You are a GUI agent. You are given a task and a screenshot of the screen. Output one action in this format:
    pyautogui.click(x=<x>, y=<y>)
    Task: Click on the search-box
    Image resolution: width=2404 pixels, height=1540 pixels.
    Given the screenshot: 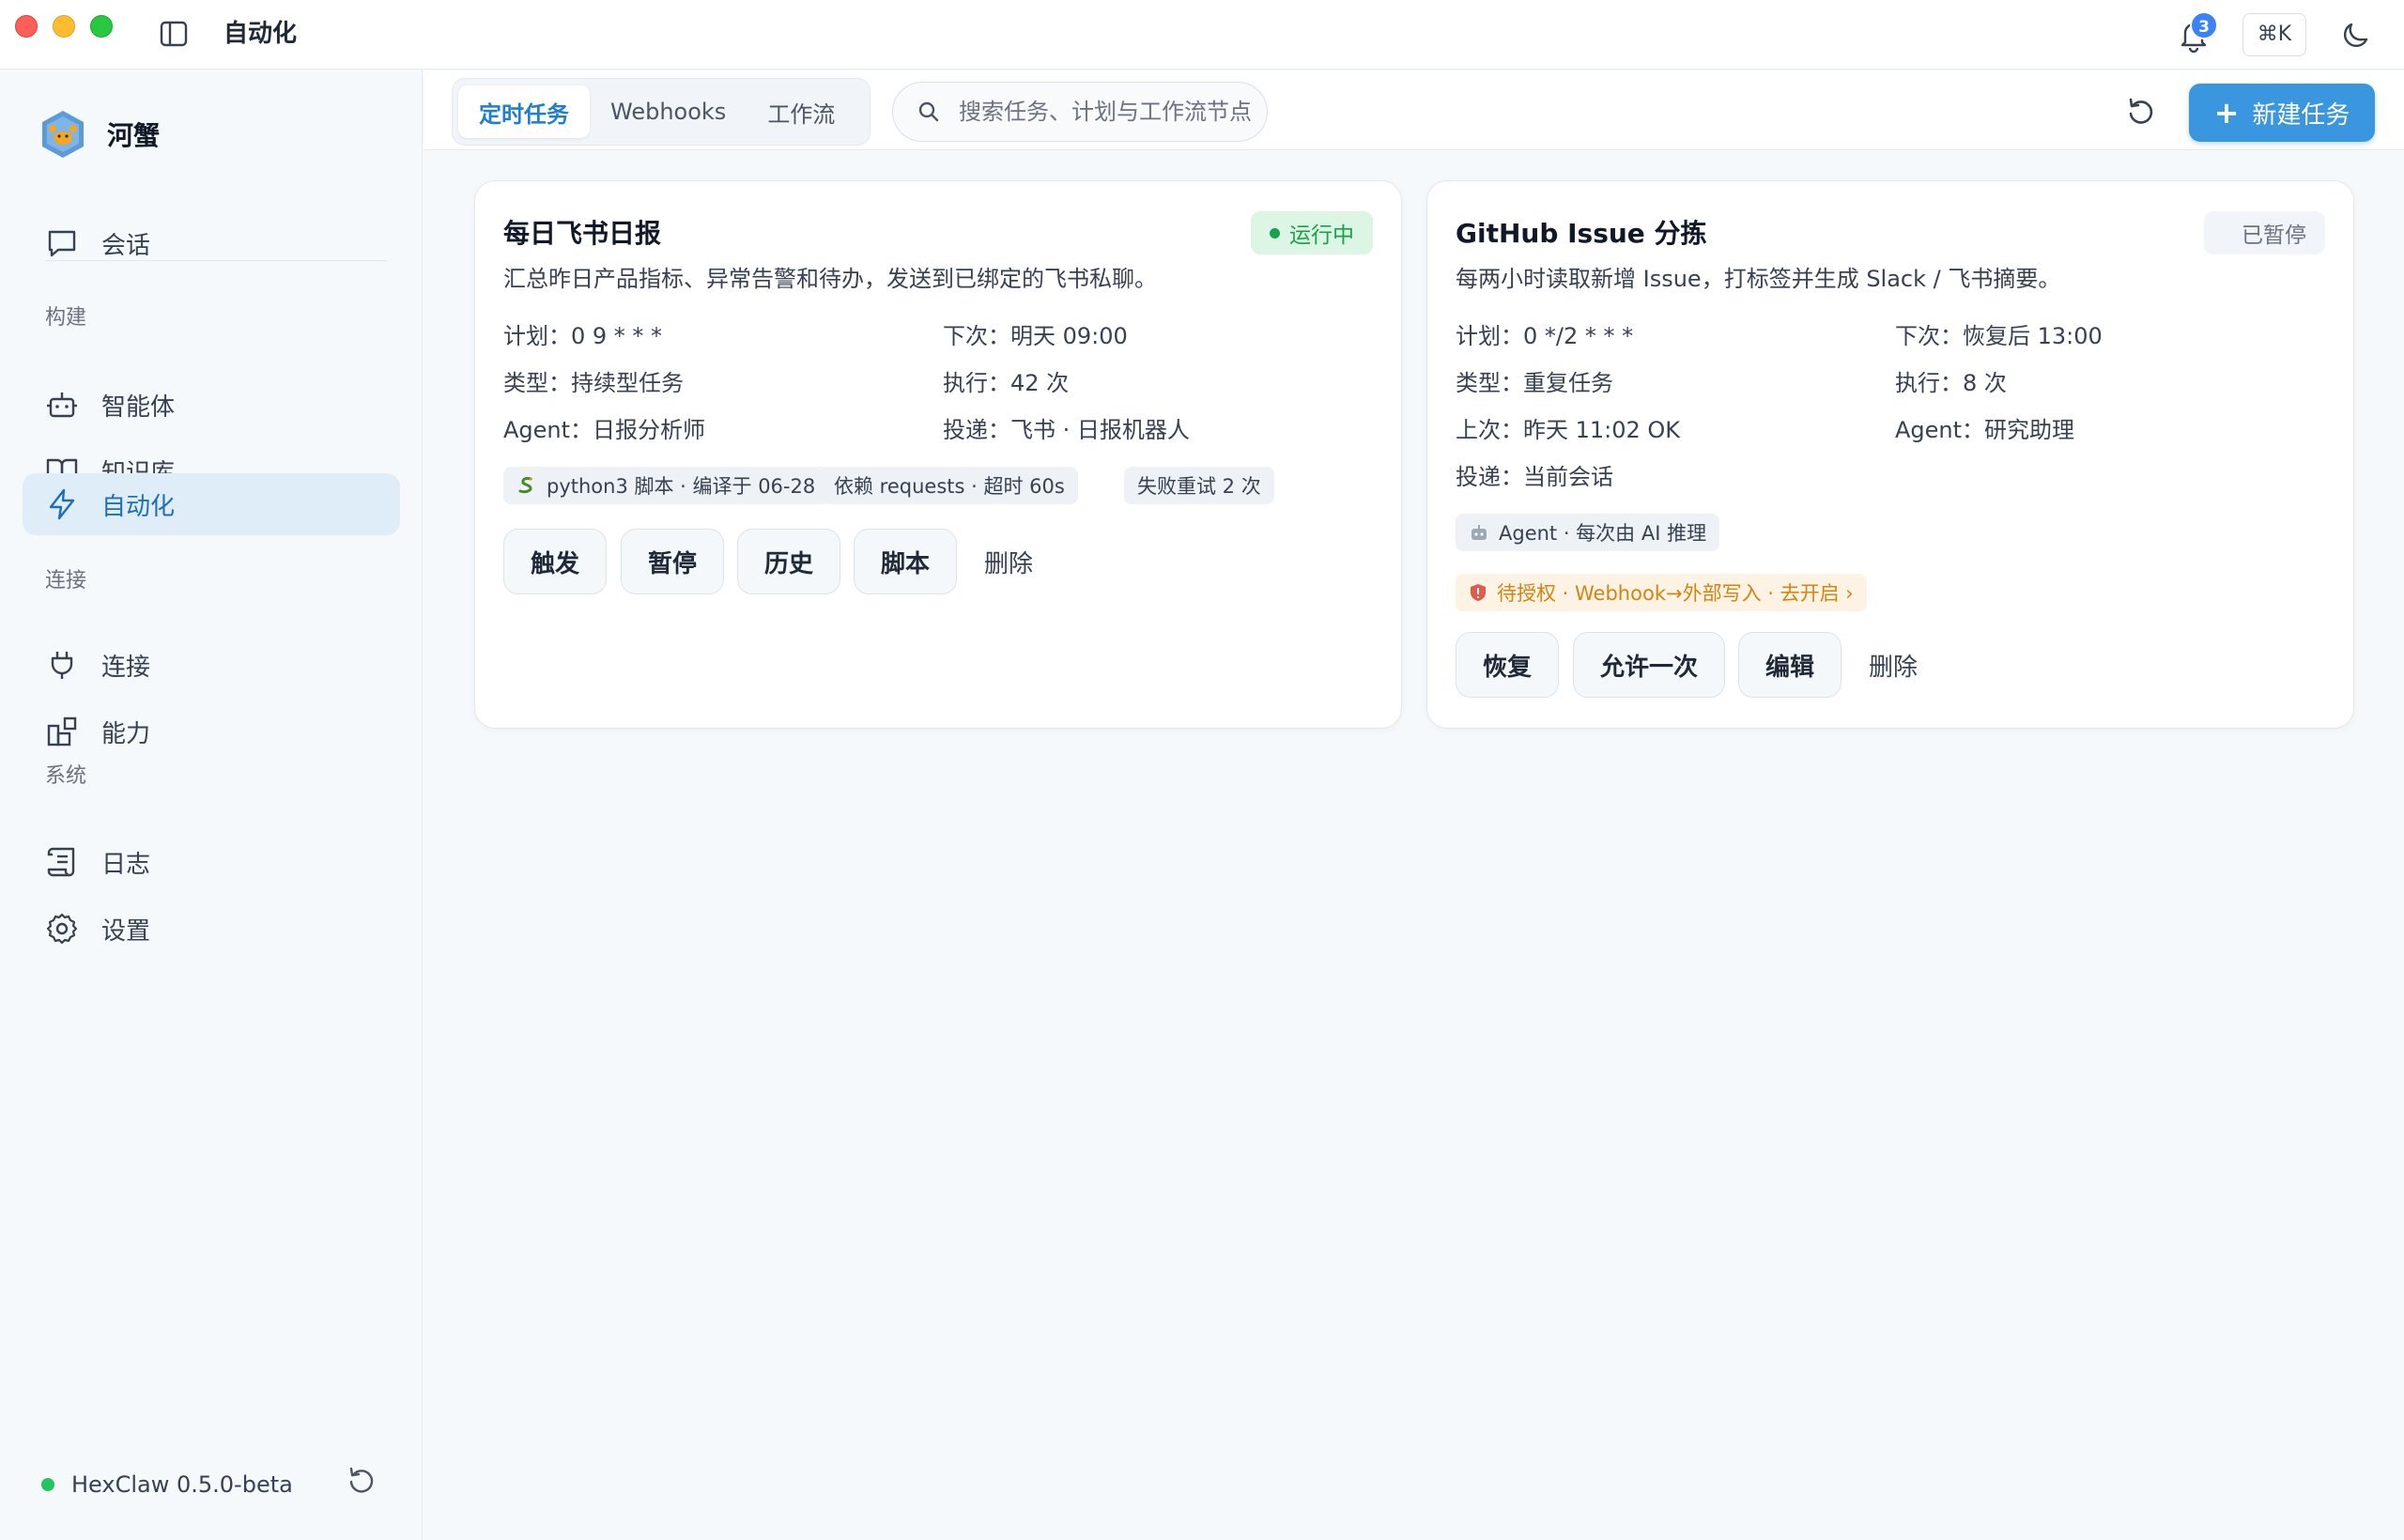 What is the action you would take?
    pyautogui.click(x=1080, y=112)
    